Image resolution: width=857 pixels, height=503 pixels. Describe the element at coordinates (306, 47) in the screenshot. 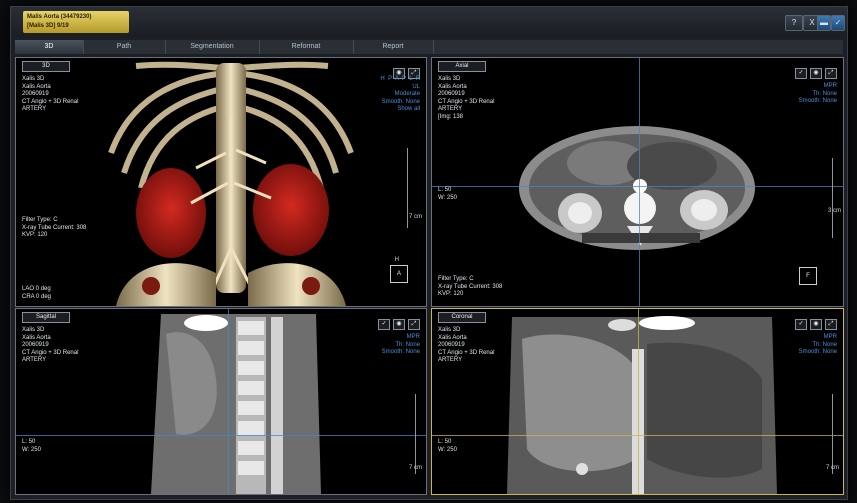

I see `tab-reformat: Reformat` at that location.